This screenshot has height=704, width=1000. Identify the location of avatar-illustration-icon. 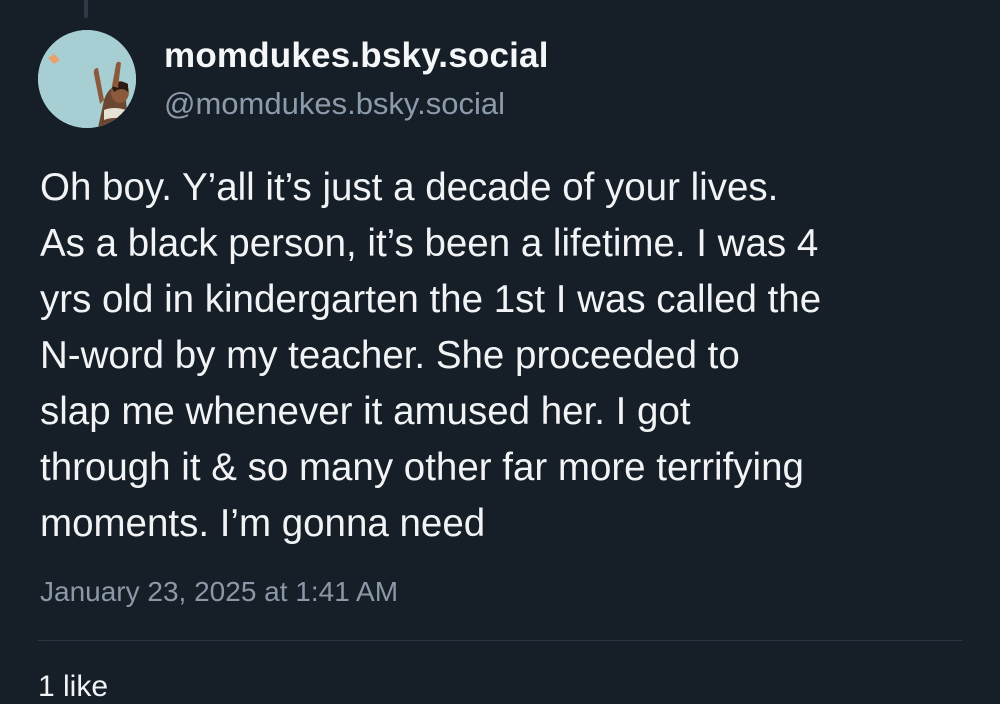
(87, 79).